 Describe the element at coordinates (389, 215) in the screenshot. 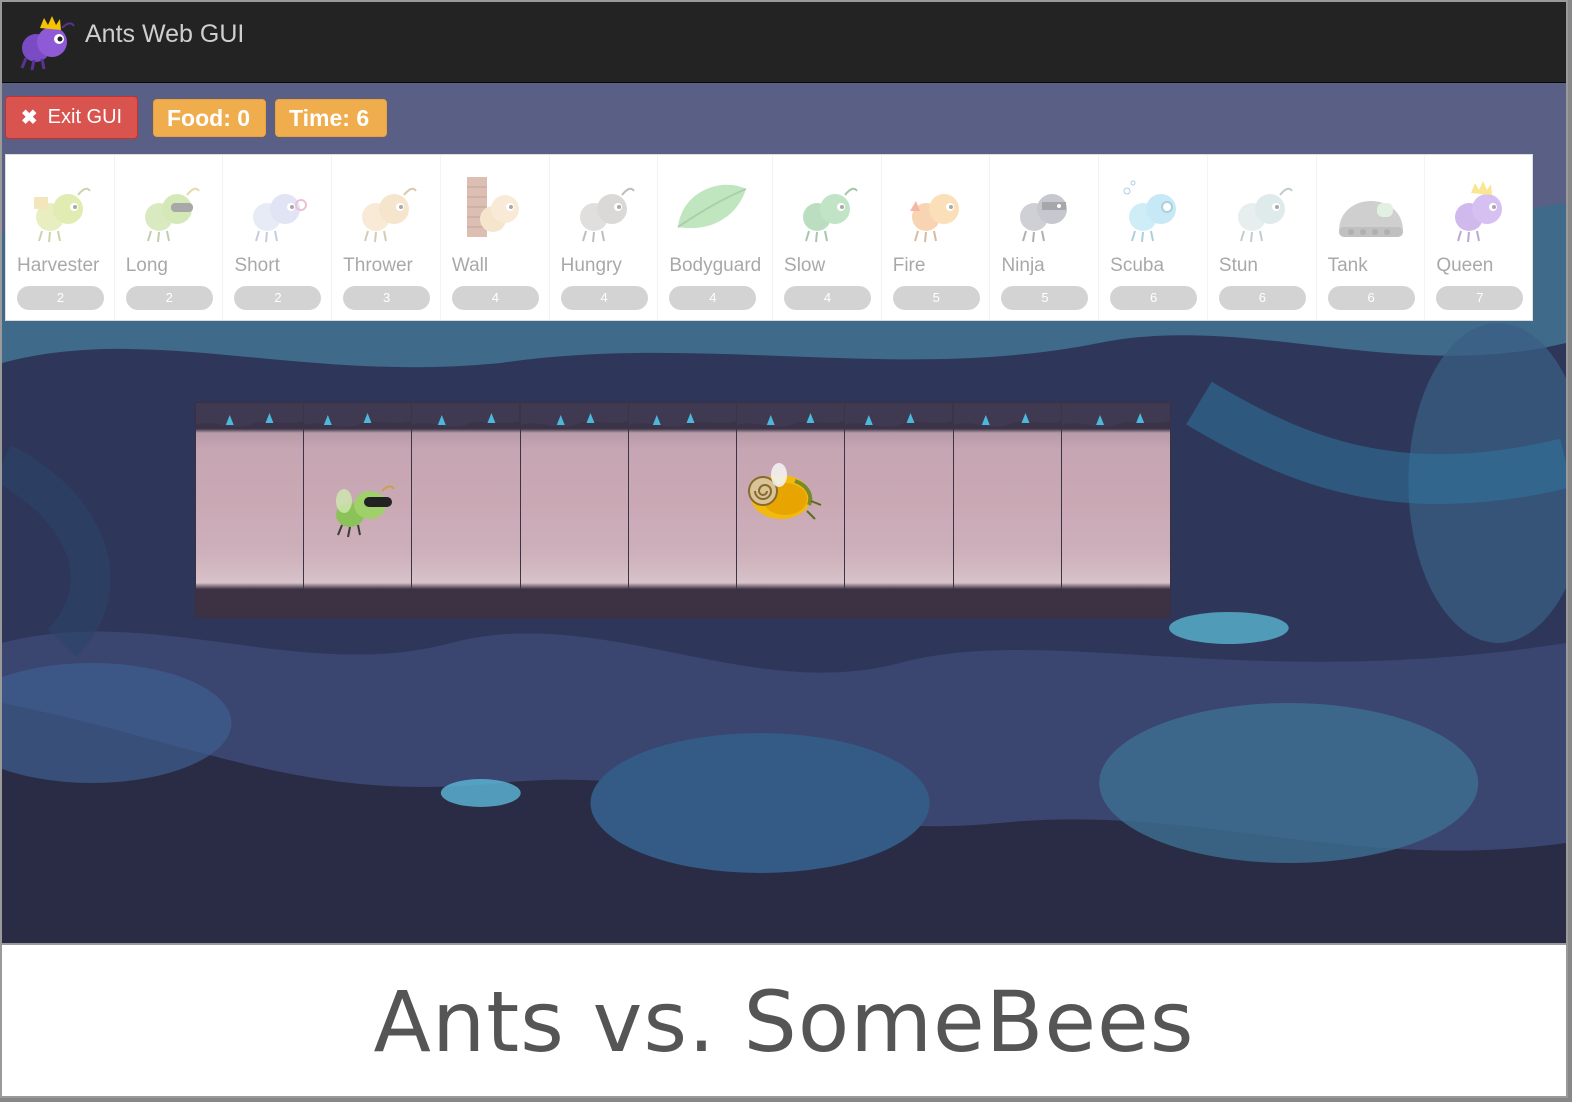

I see `thrower-ant-icon` at that location.